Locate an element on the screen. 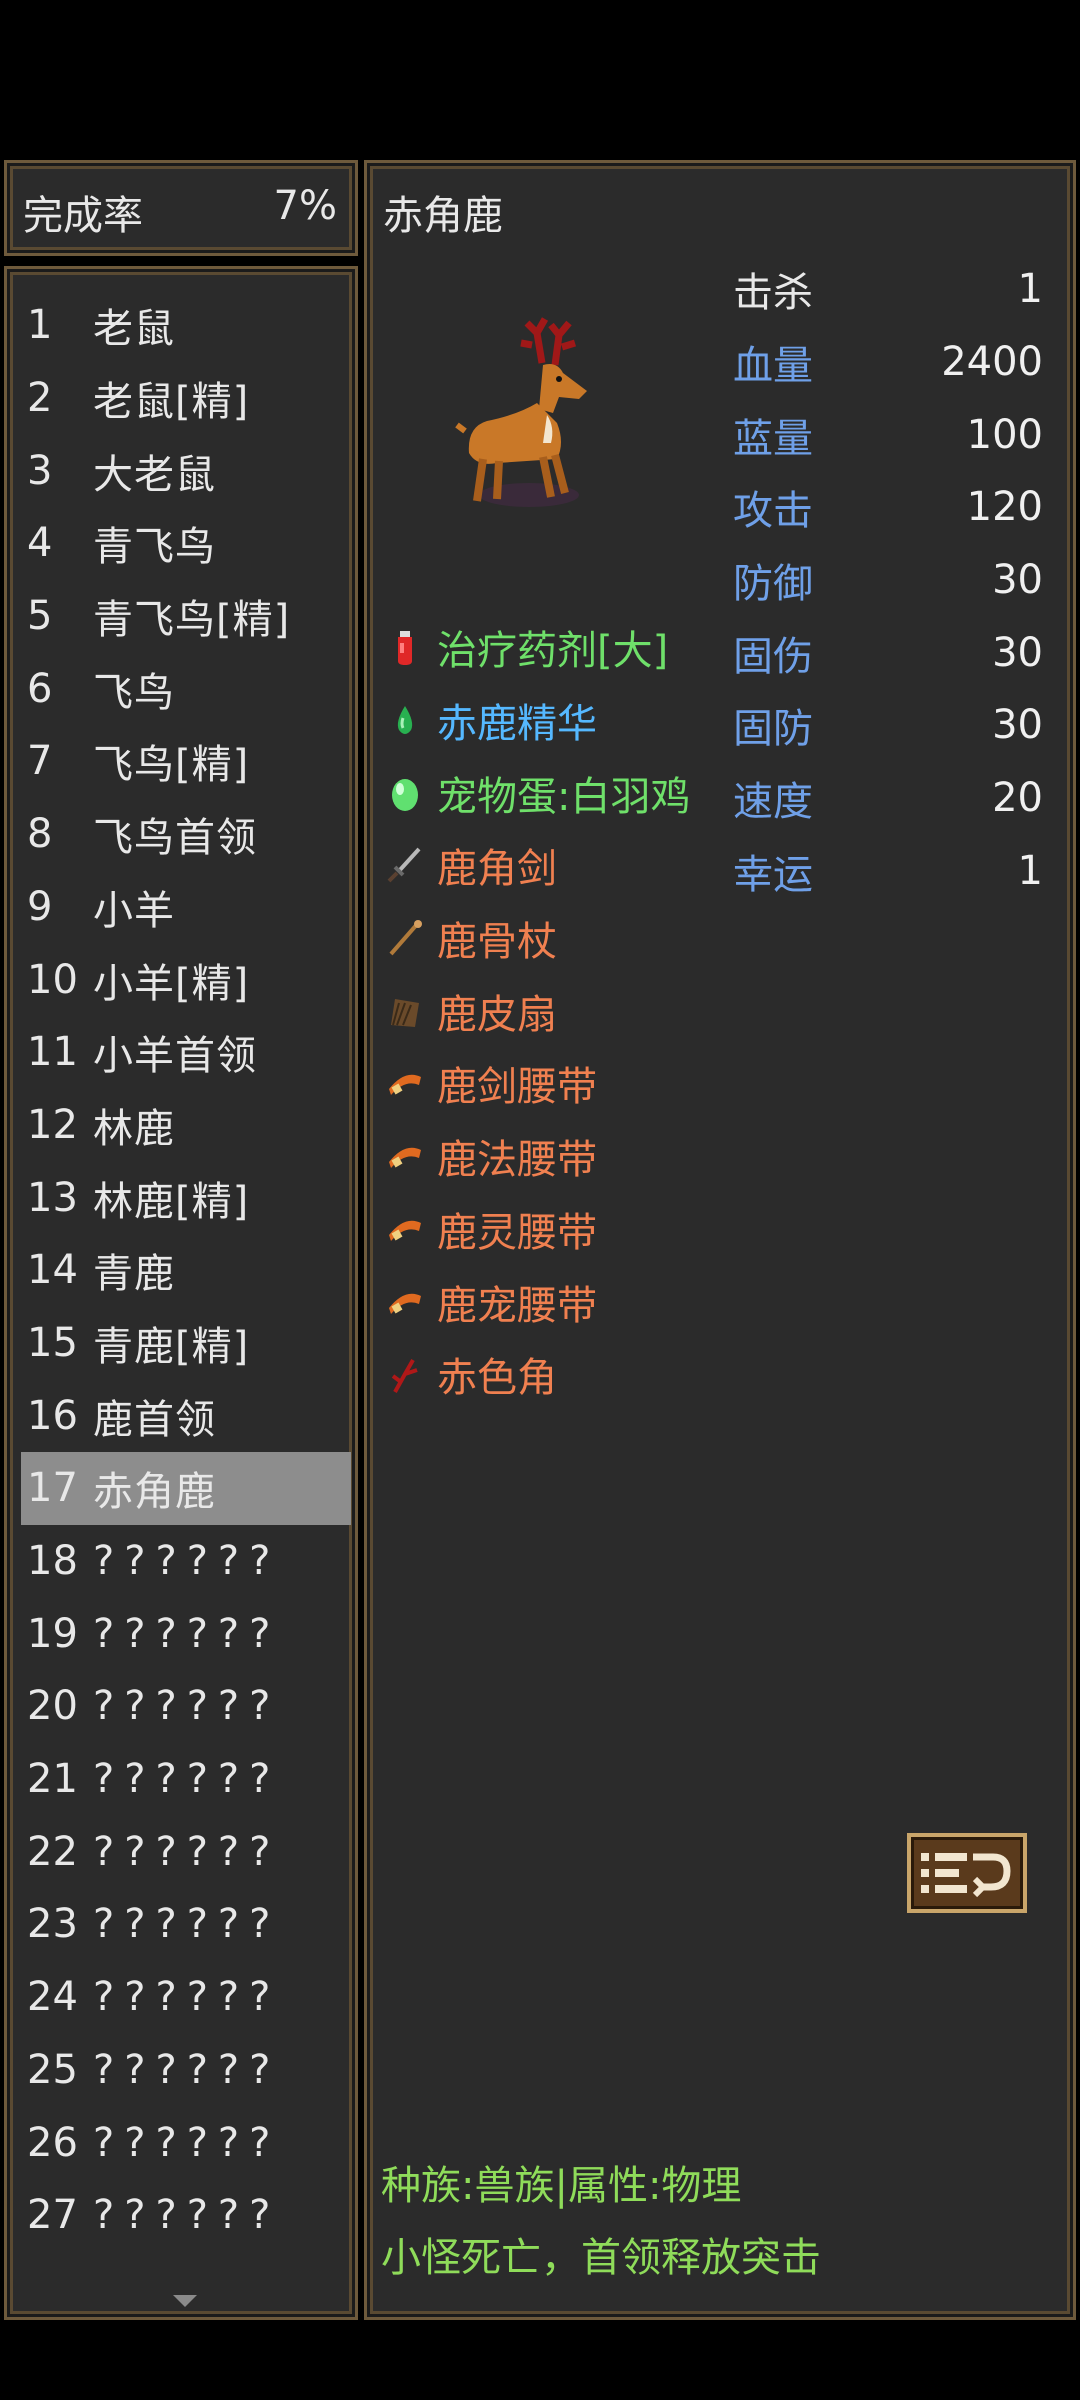 The width and height of the screenshot is (1080, 2400). list-item: 10 小羊[精] is located at coordinates (186, 979).